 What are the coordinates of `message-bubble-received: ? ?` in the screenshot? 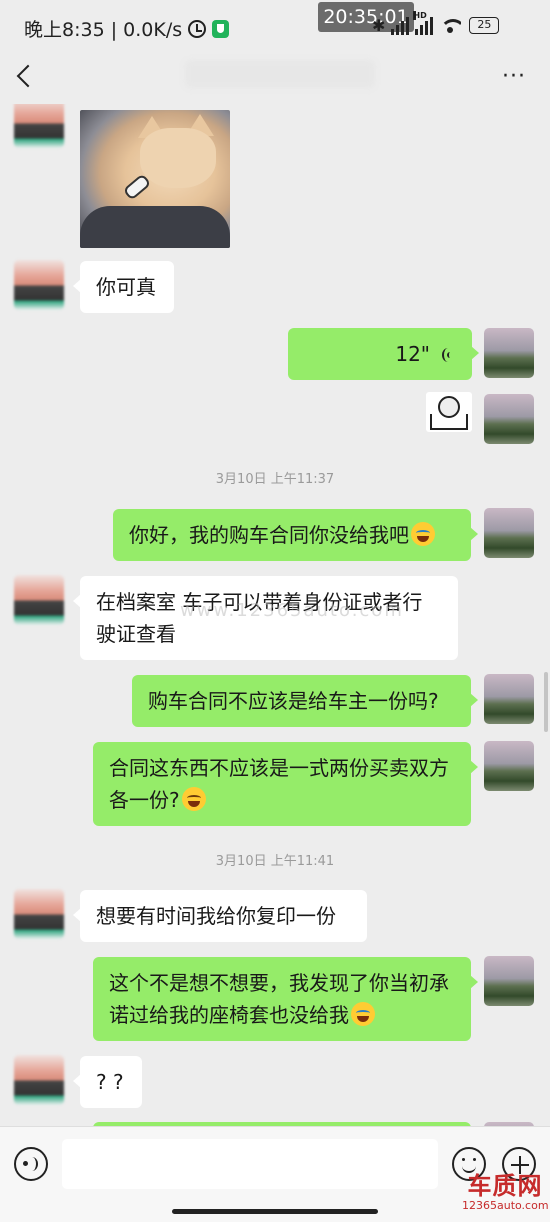 It's located at (107, 1082).